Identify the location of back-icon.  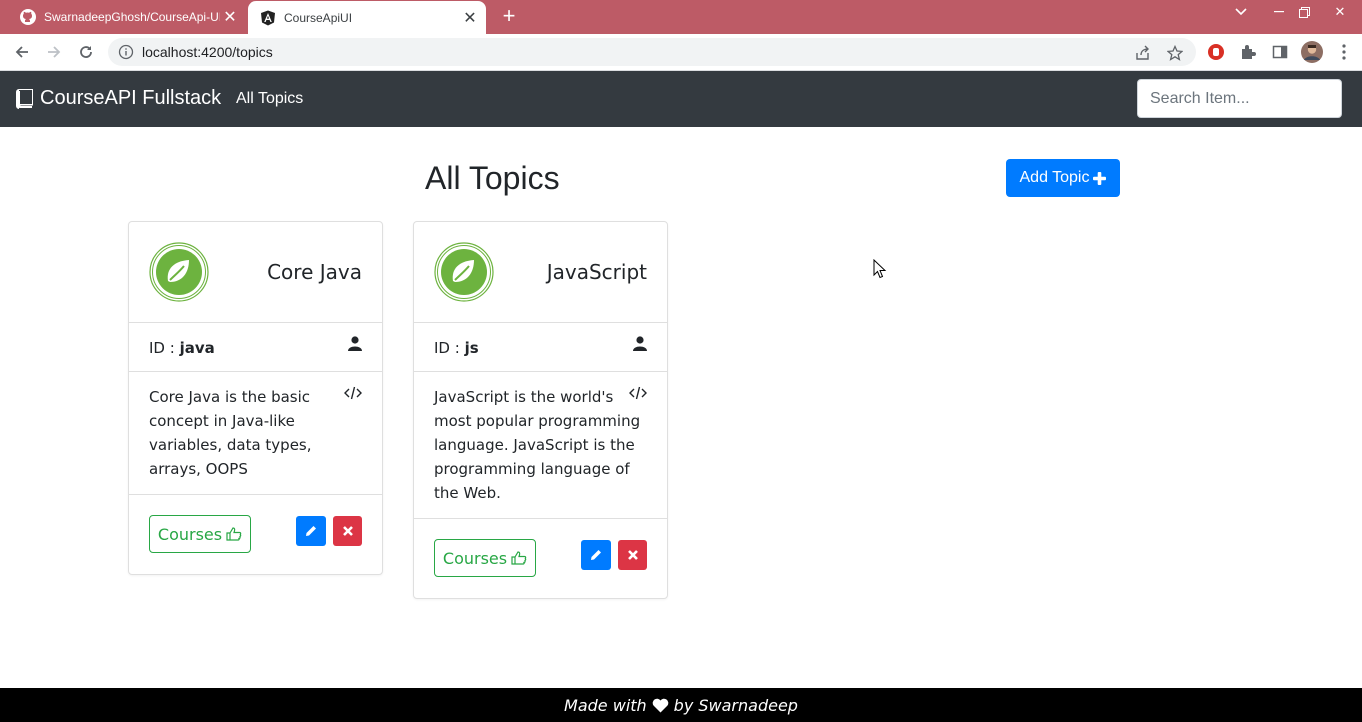
(22, 52).